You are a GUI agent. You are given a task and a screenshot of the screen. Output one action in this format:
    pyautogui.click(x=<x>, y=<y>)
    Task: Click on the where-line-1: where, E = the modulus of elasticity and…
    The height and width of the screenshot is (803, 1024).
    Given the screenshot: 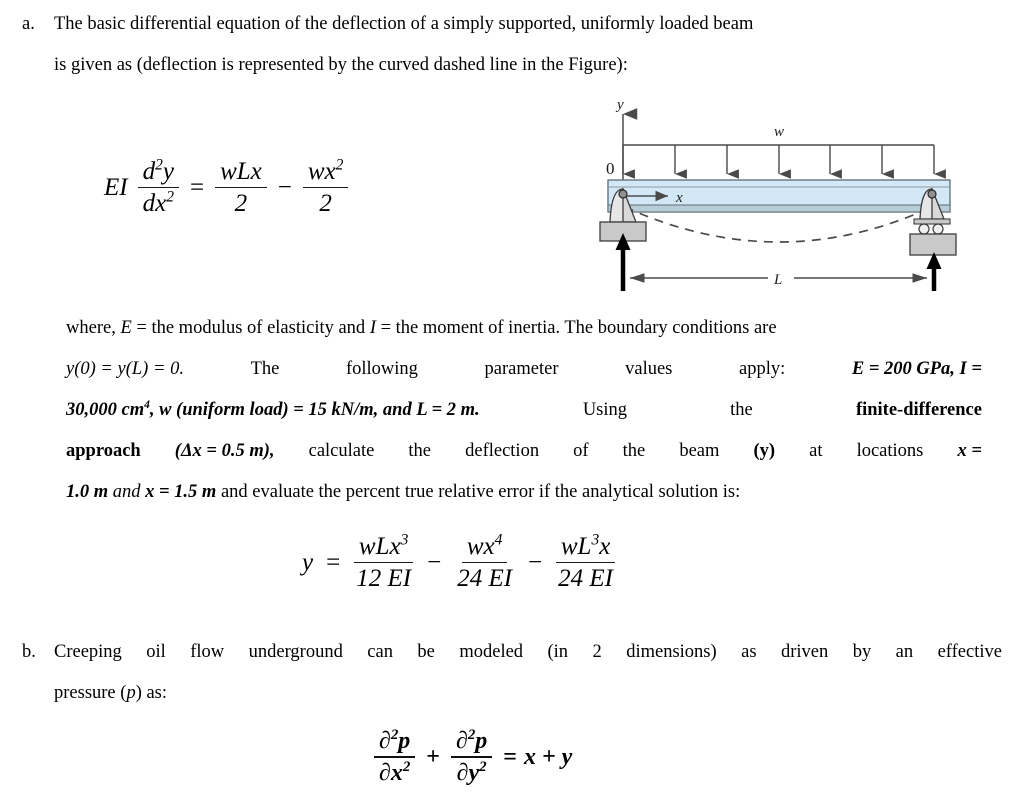 What is the action you would take?
    pyautogui.click(x=524, y=328)
    